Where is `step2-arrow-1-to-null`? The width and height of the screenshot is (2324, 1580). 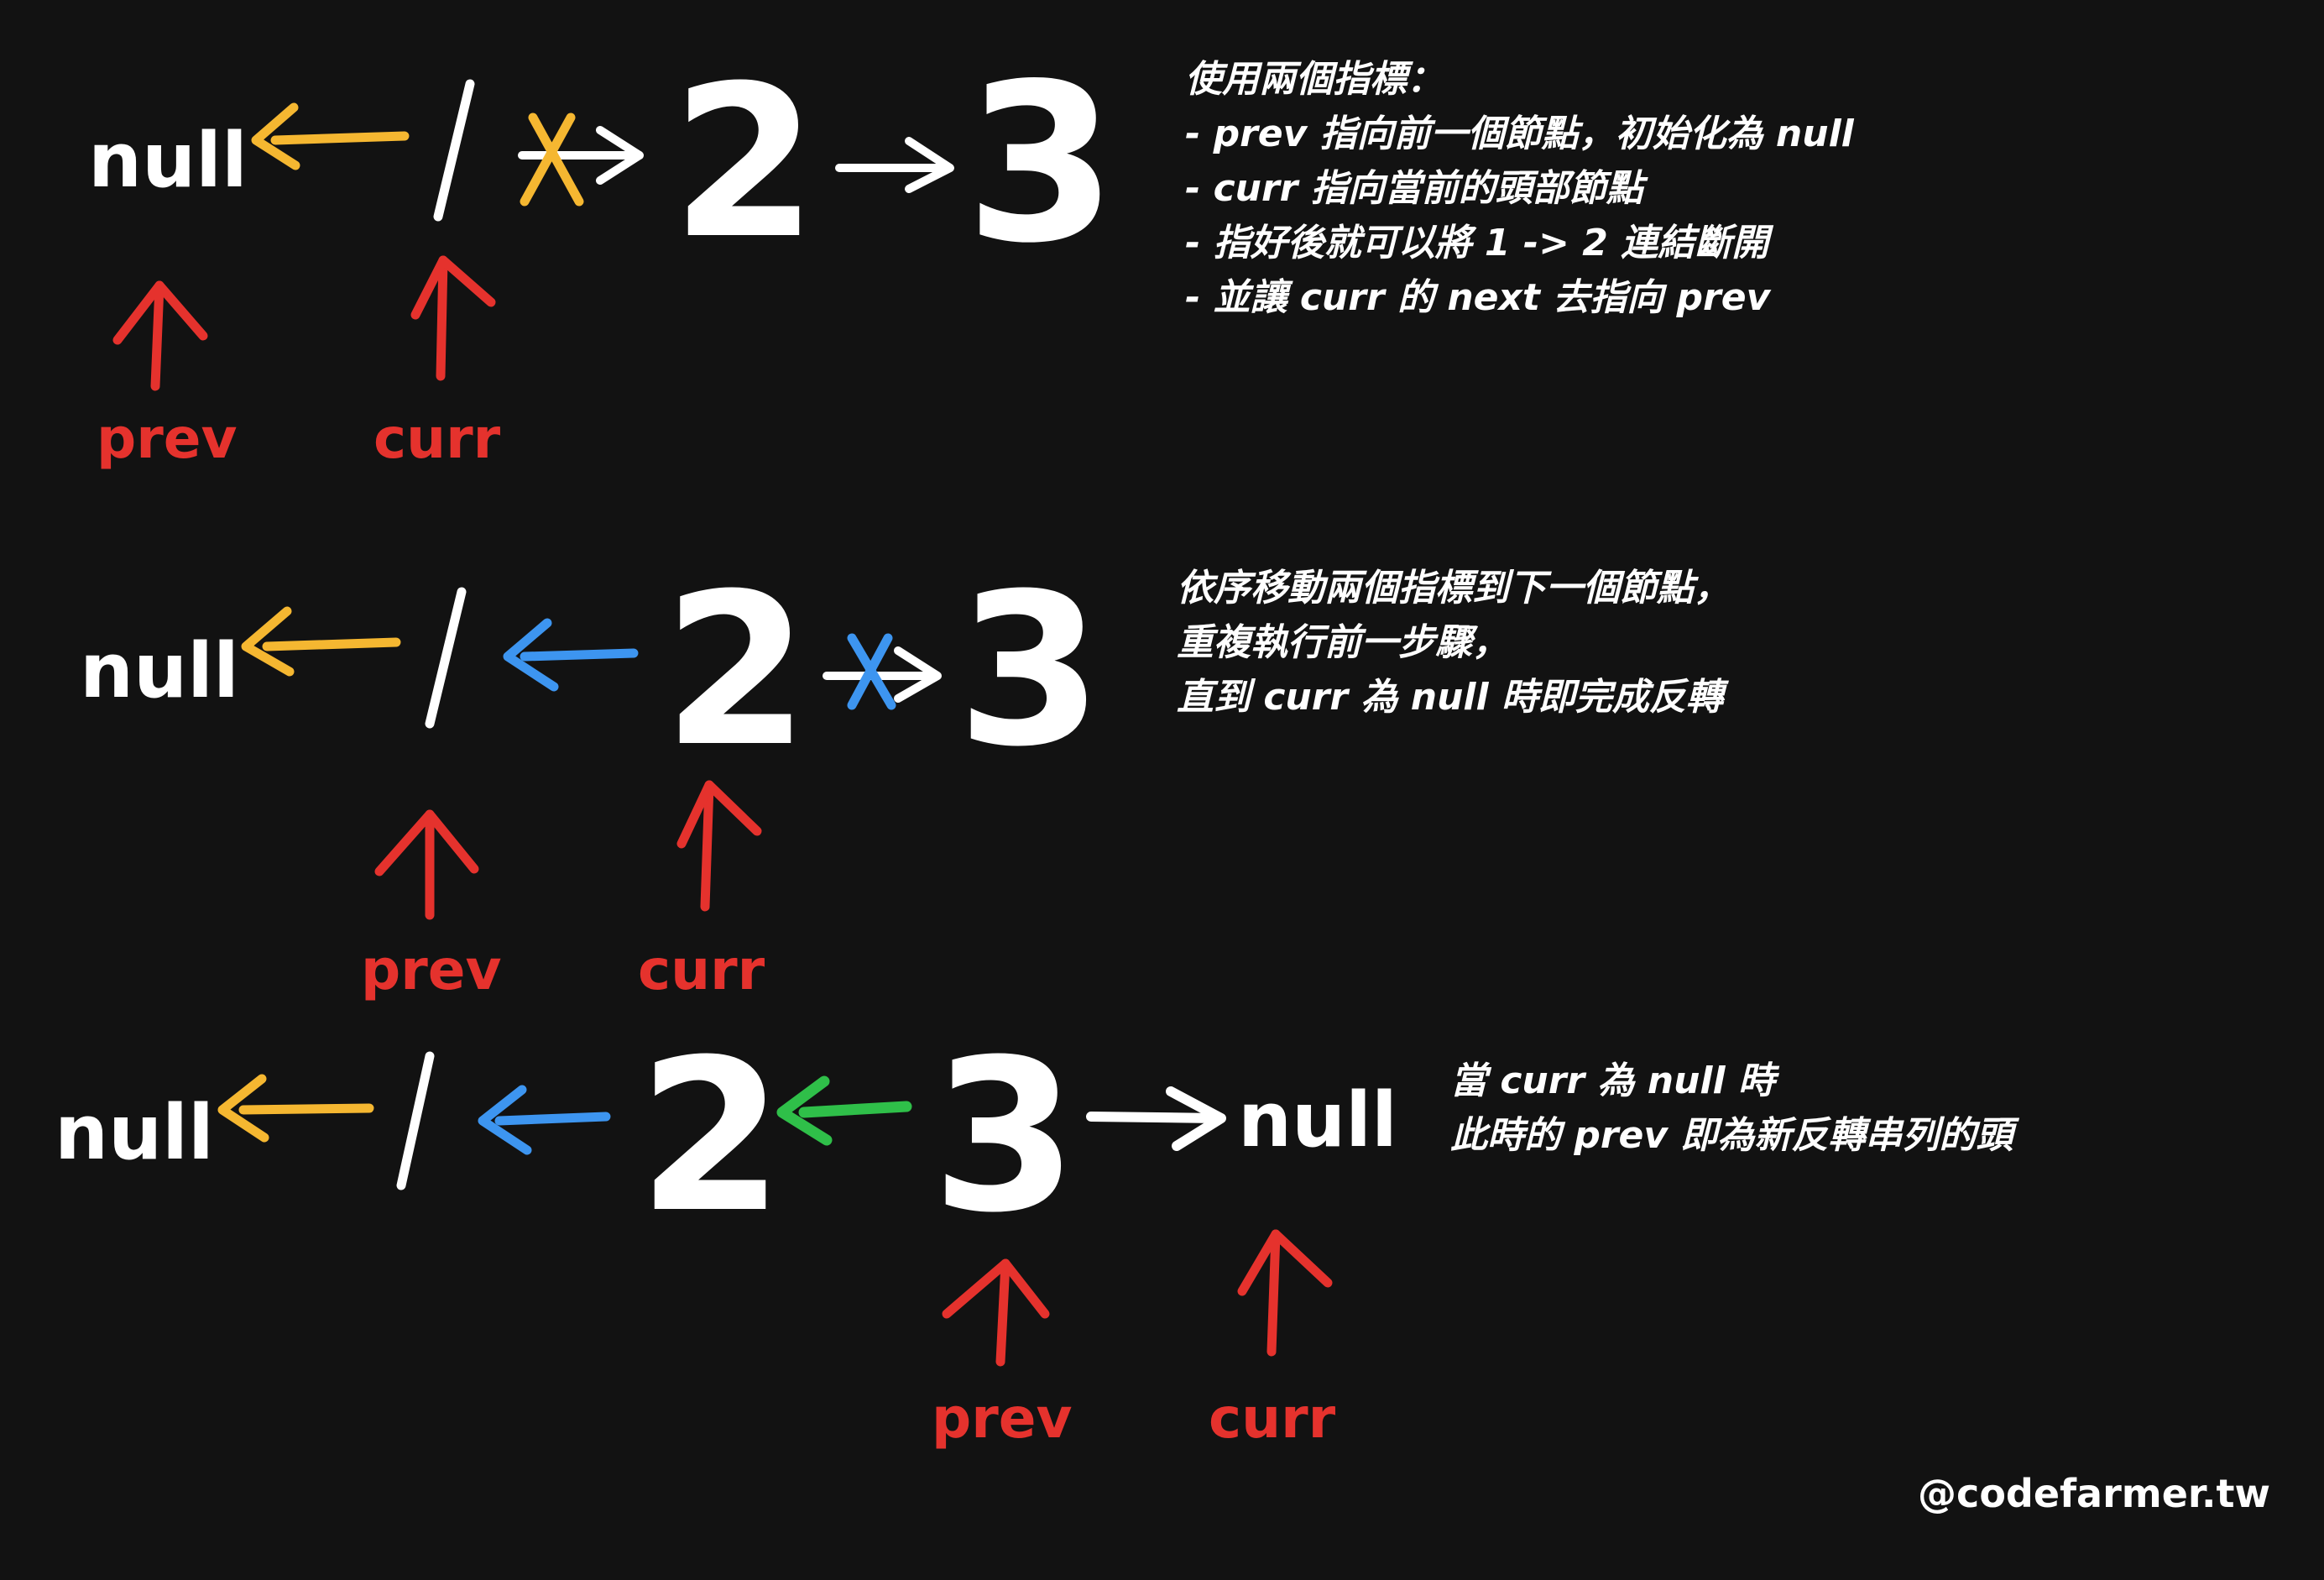
step2-arrow-1-to-null is located at coordinates (321, 641).